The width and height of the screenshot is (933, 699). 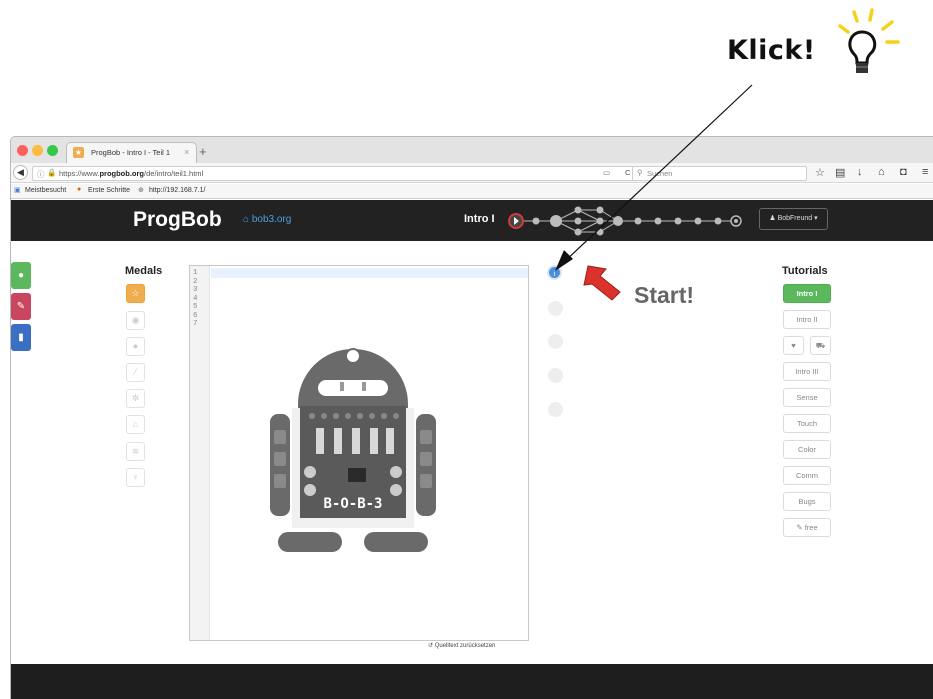 I want to click on wand-icon: ⁄, so click(x=135, y=372).